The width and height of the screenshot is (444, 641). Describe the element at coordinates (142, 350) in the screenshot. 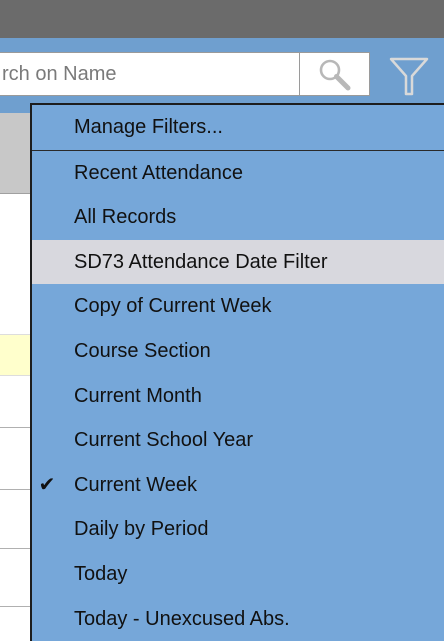

I see `menu-item-label: Course Section` at that location.